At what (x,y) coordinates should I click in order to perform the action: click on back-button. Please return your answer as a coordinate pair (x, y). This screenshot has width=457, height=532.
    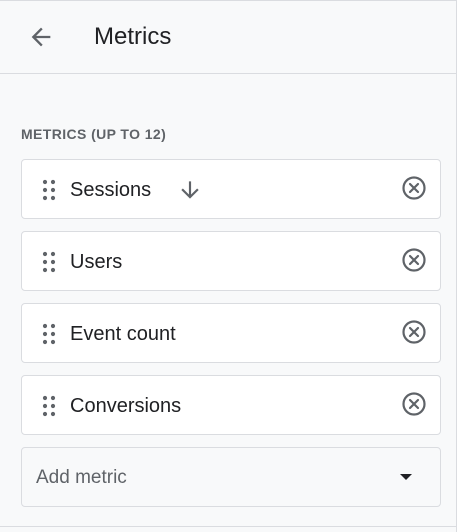
    Looking at the image, I should click on (41, 39).